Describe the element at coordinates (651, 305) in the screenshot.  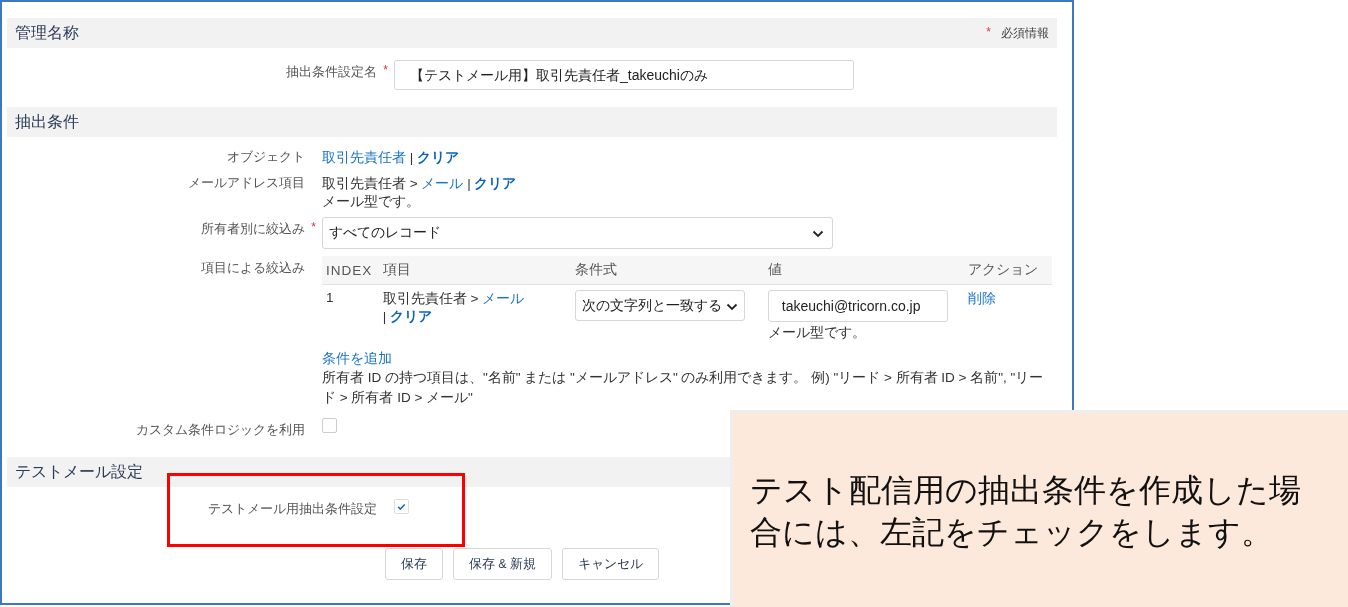
I see `select-value: 次の文字列と一致する` at that location.